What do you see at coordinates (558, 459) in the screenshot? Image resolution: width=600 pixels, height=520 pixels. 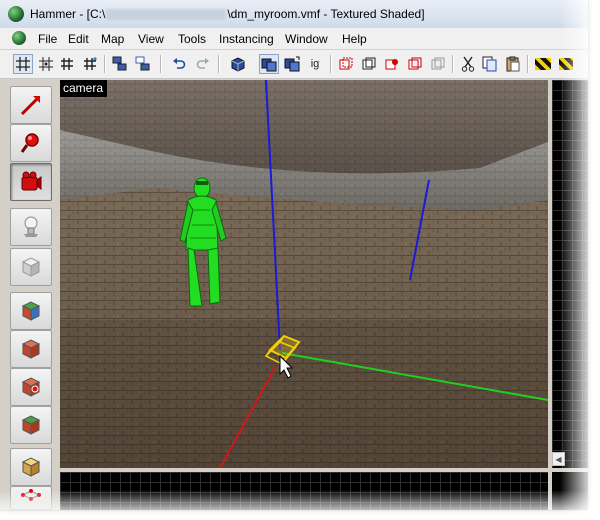 I see `scroll-left-arrow-icon: ◀` at bounding box center [558, 459].